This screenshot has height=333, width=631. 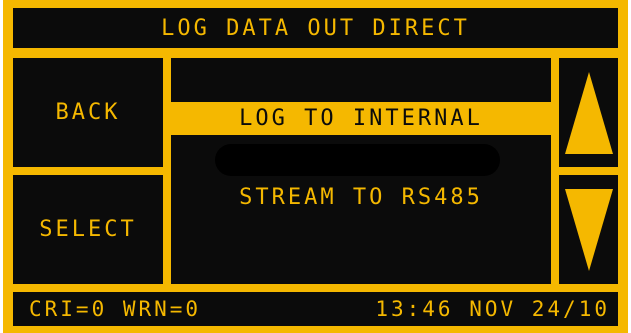 What do you see at coordinates (88, 229) in the screenshot?
I see `select-button: SELECT` at bounding box center [88, 229].